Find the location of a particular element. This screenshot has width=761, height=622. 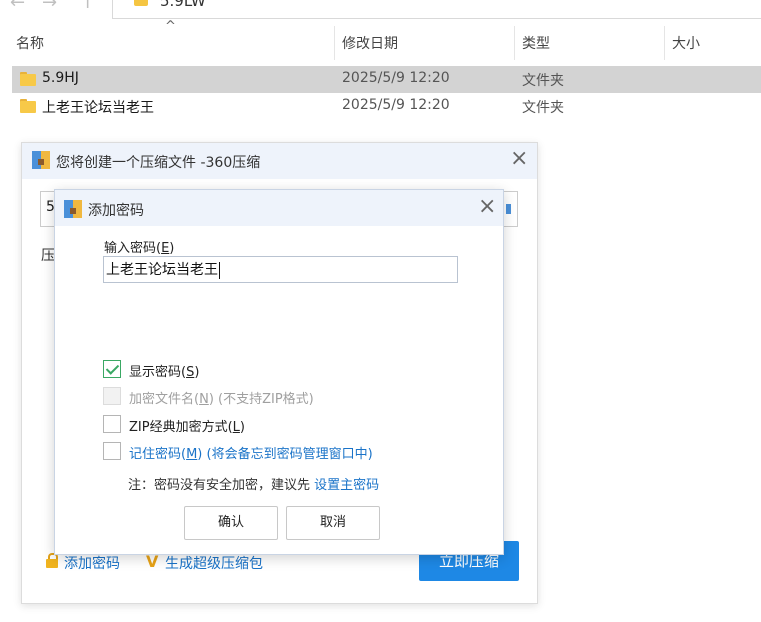

column-headers: ^ 名称 修改日期 类型 大小 is located at coordinates (380, 39).